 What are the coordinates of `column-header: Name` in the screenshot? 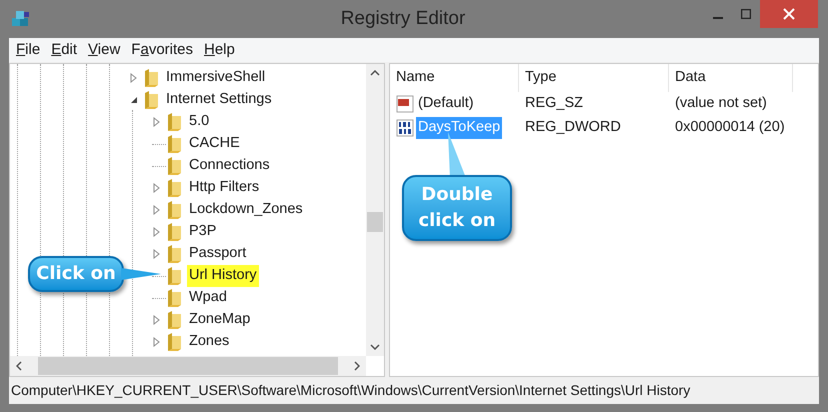 It's located at (454, 78).